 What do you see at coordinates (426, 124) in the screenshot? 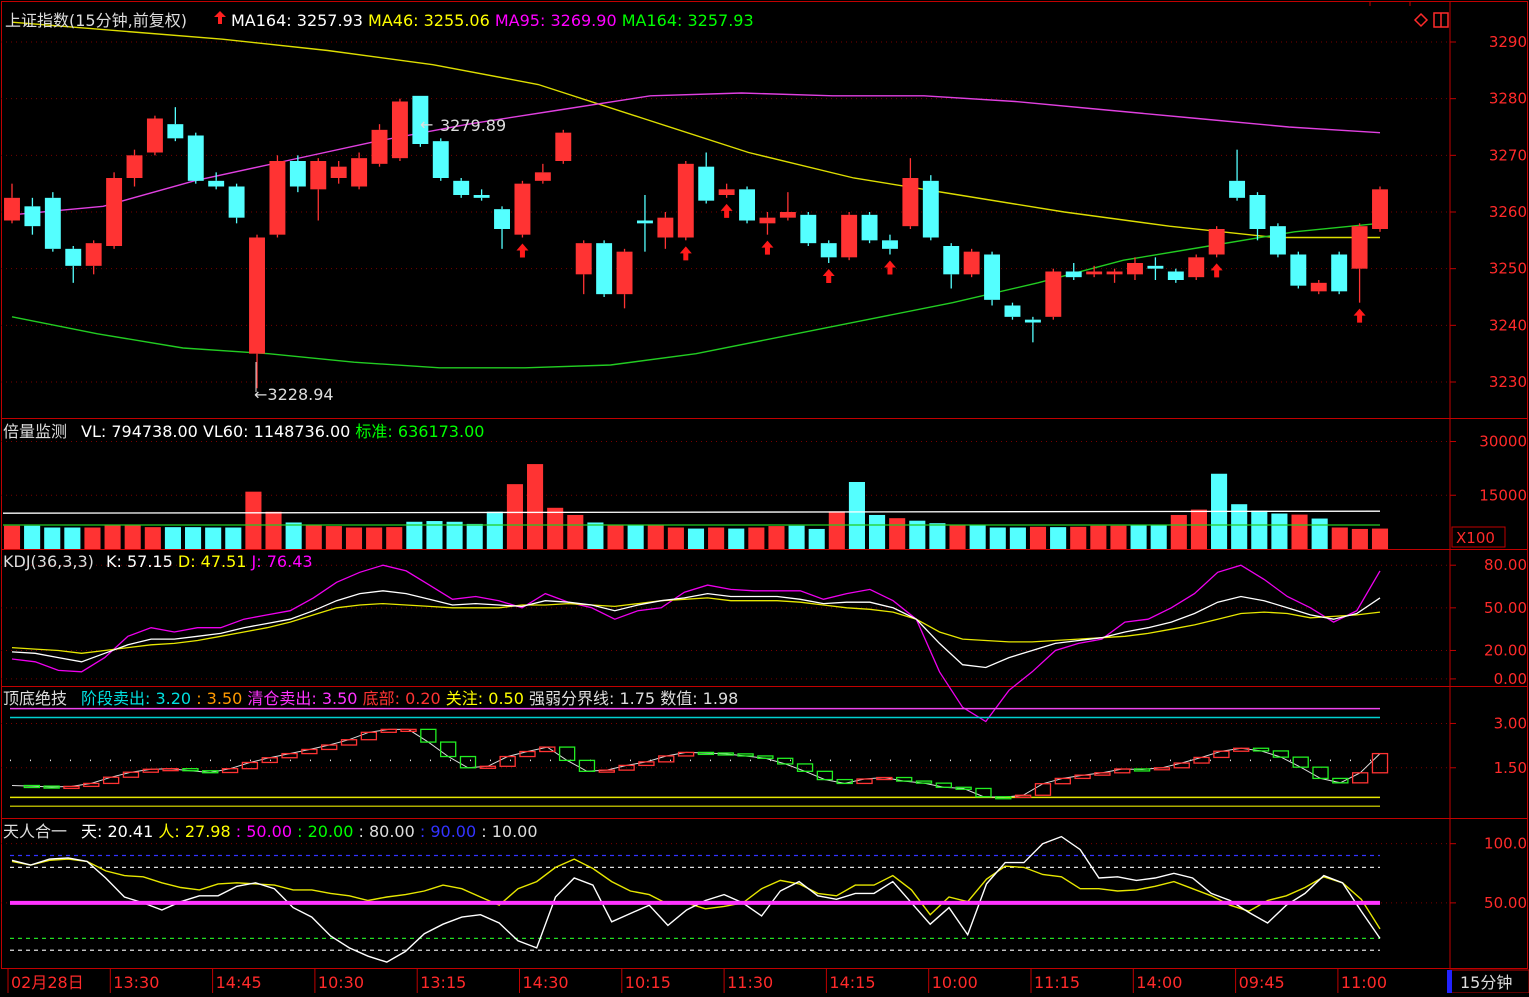
I see `high-price-pointer: ←` at bounding box center [426, 124].